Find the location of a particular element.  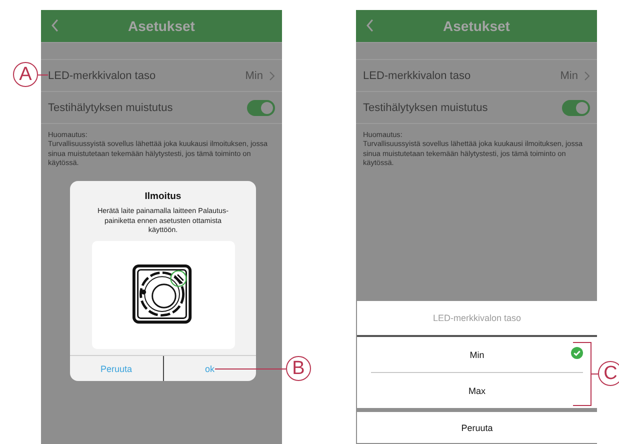

sheet-title: LED-merkkivalon taso is located at coordinates (477, 318).